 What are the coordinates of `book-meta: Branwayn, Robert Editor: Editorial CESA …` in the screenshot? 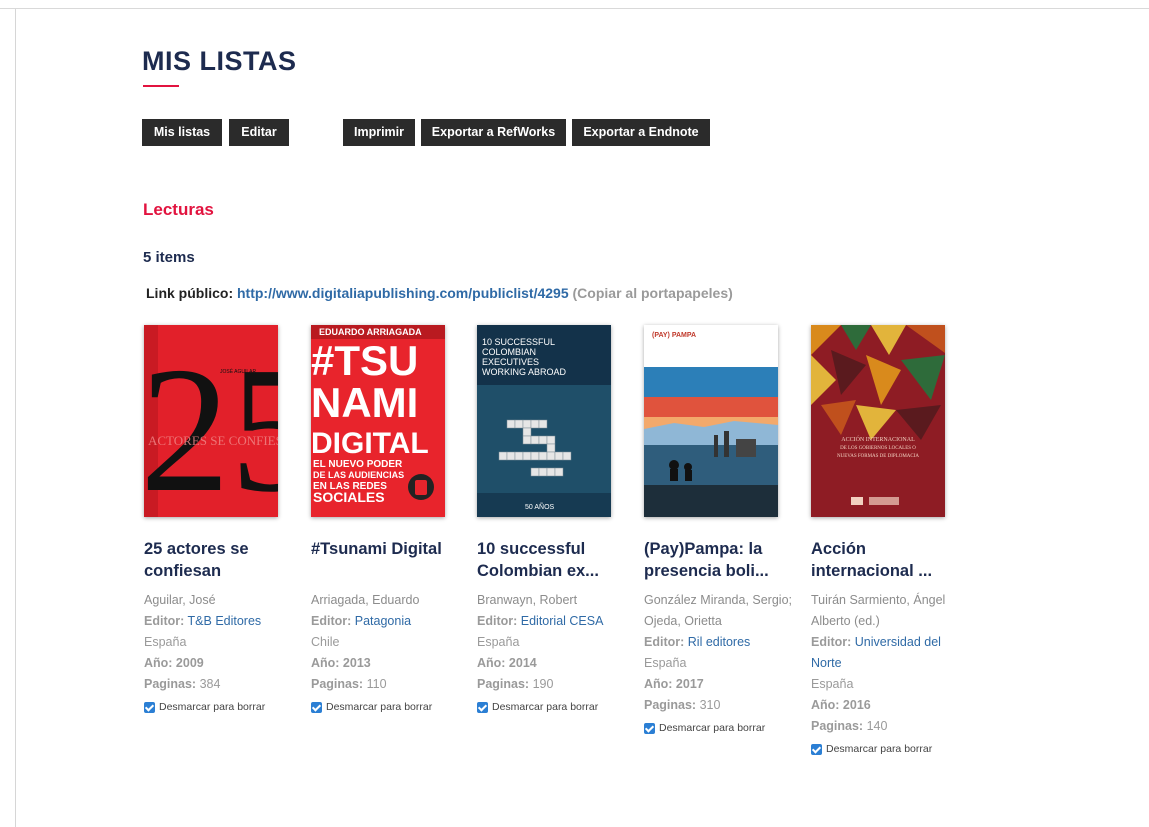 It's located at (552, 654).